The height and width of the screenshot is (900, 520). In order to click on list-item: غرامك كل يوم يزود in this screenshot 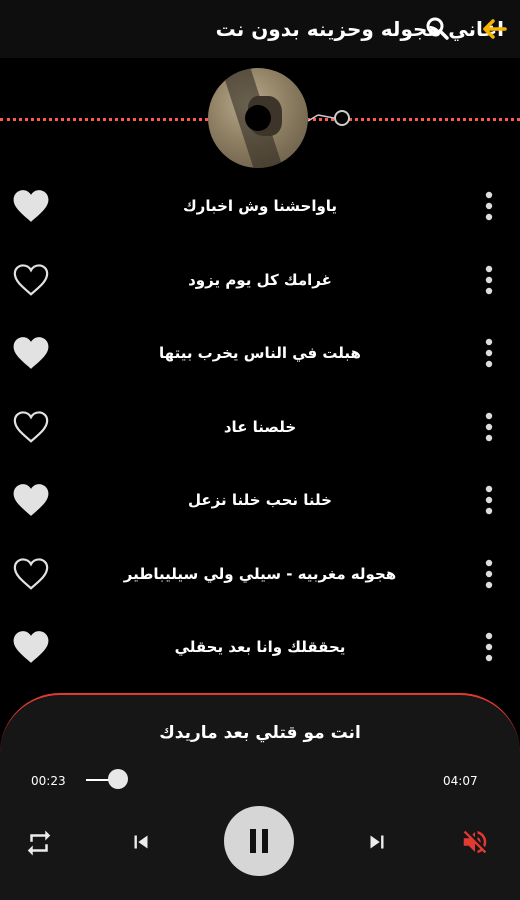, I will do `click(260, 281)`.